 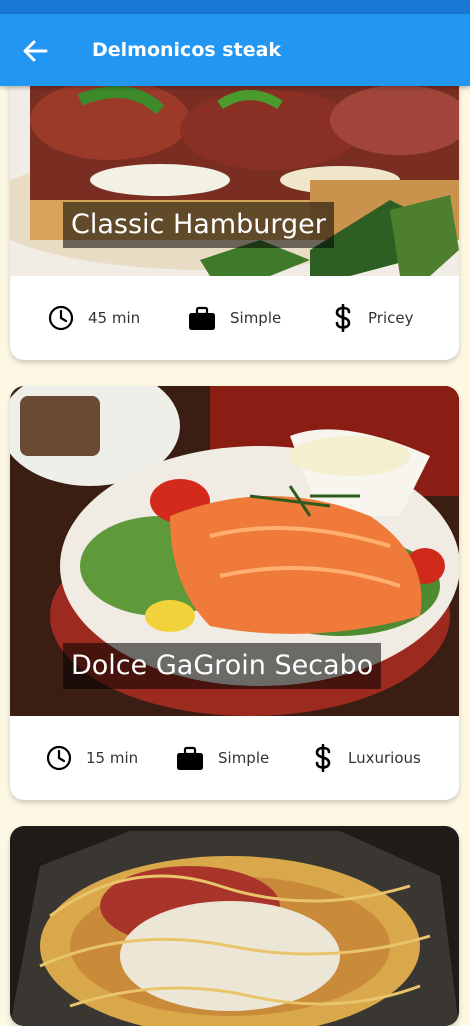 I want to click on app-title: Delmonicos steak, so click(x=187, y=50).